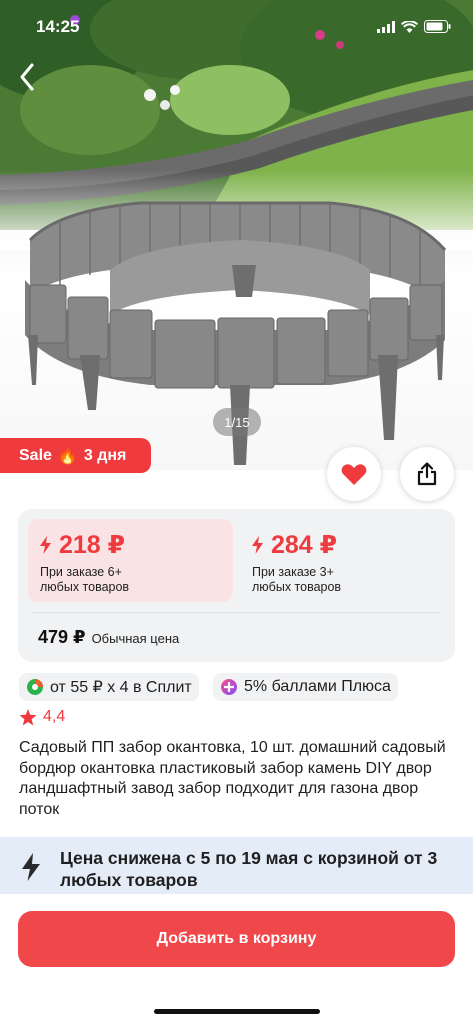  What do you see at coordinates (437, 26) in the screenshot?
I see `battery-icon` at bounding box center [437, 26].